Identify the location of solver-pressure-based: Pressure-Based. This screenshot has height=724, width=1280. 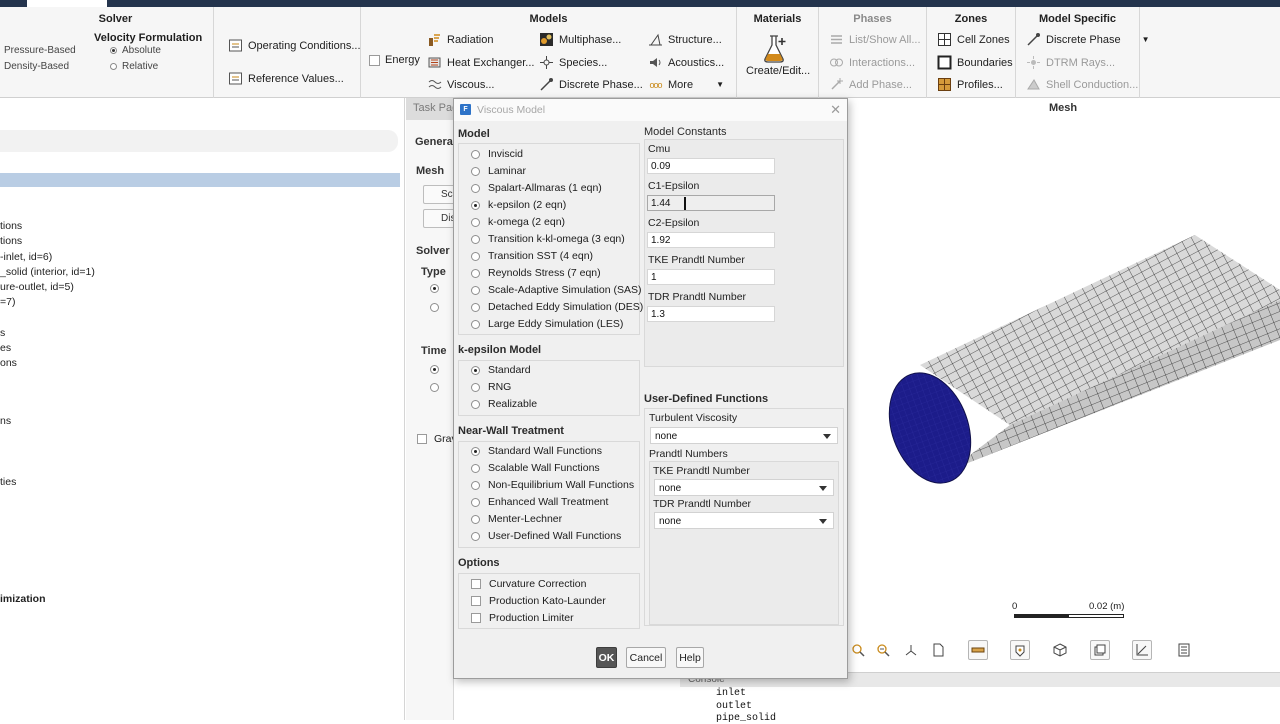
(40, 50).